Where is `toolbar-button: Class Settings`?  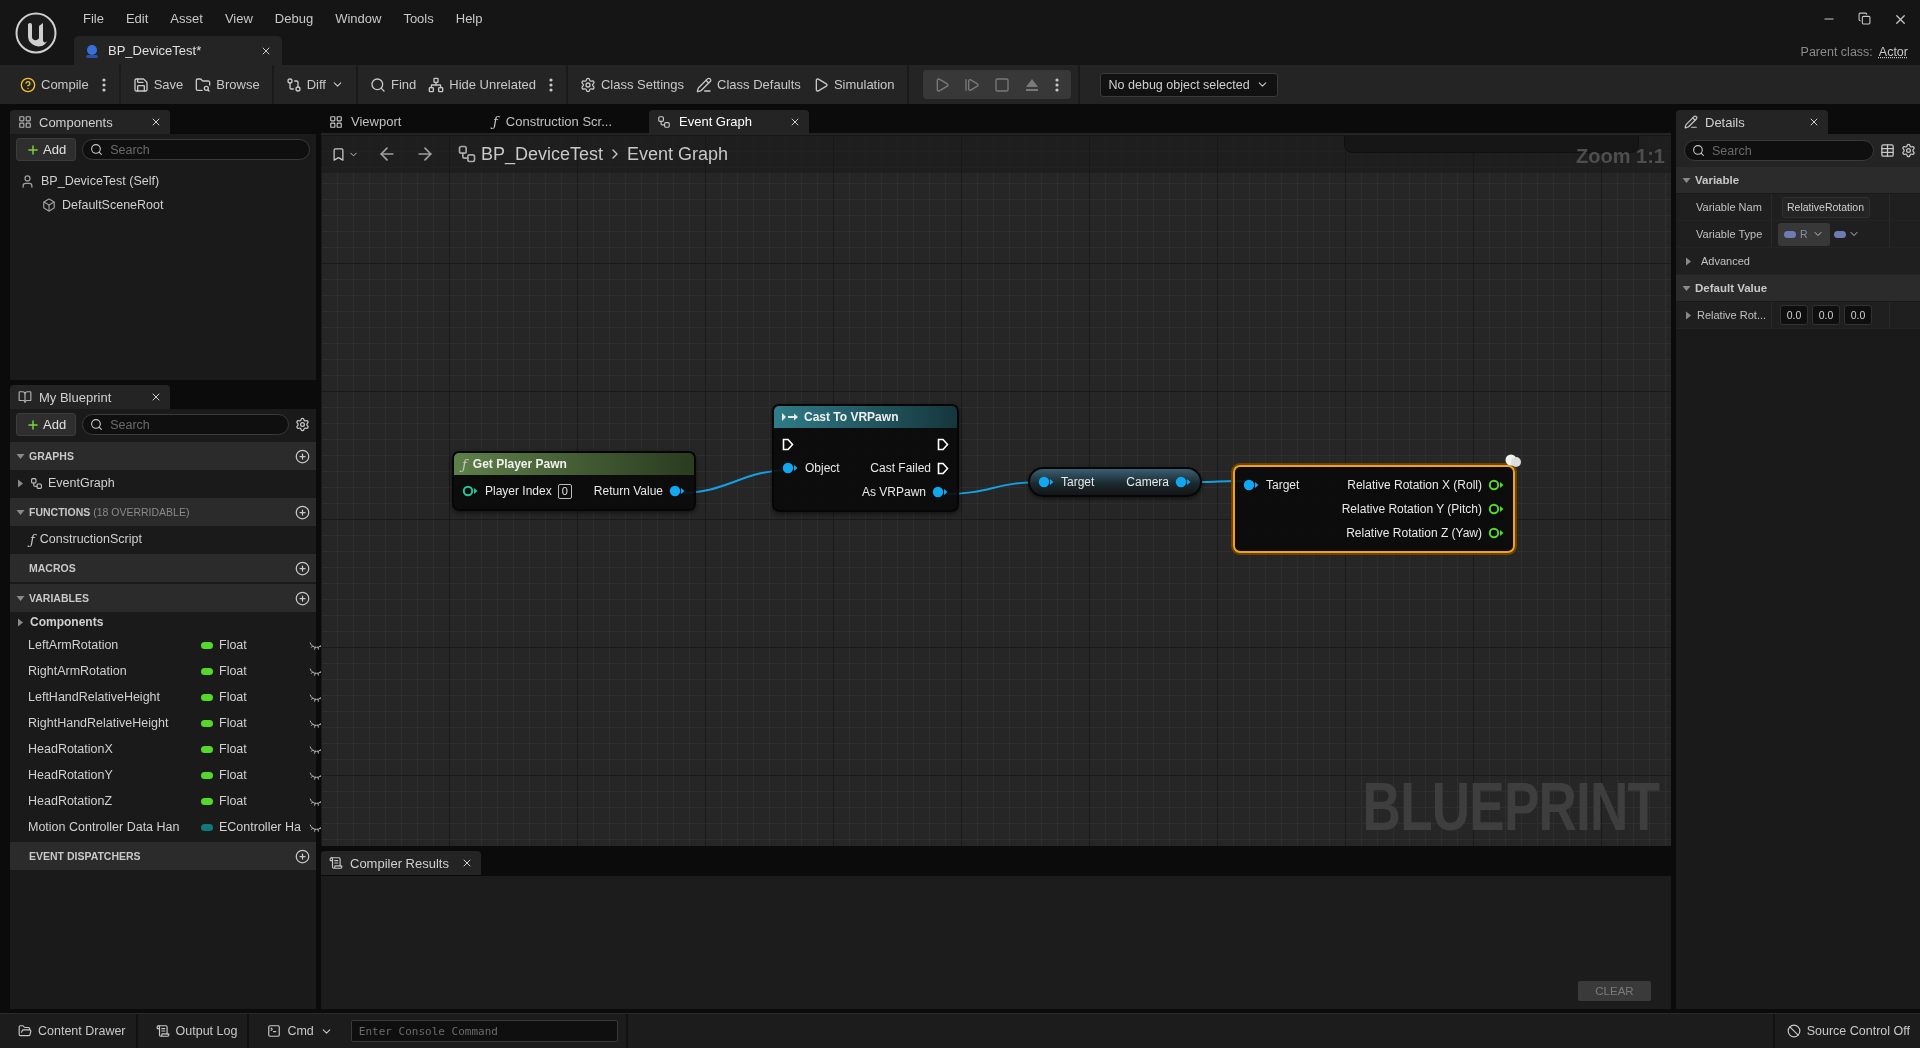 toolbar-button: Class Settings is located at coordinates (632, 84).